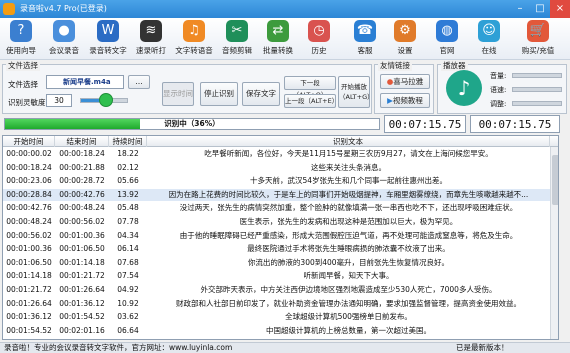 This screenshot has width=570, height=353. Describe the element at coordinates (280, 168) in the screenshot. I see `table-row: 00:00:18.24 00:00:21.88 02.12 这些来关注头条消息。` at that location.